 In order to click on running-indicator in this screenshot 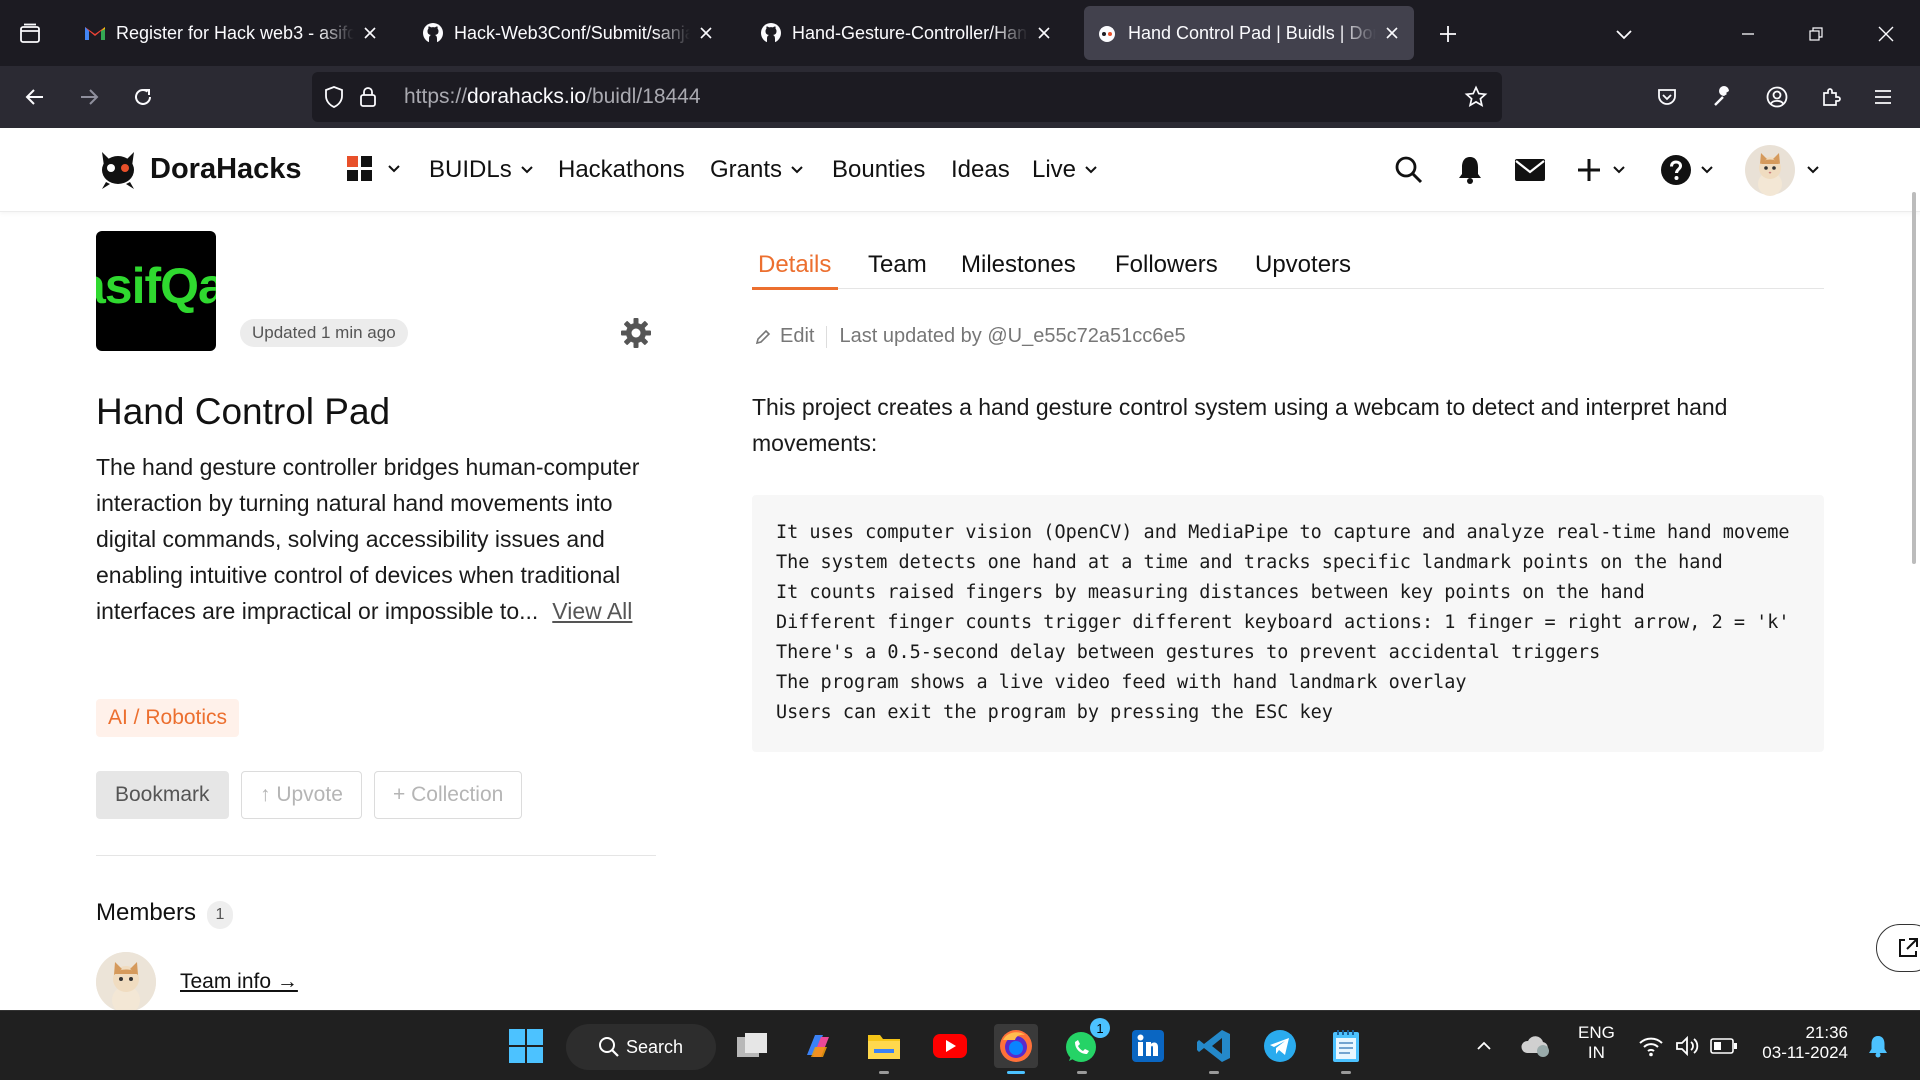, I will do `click(1346, 1072)`.